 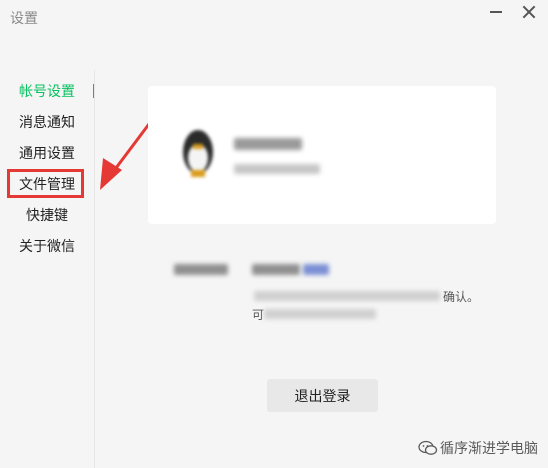 What do you see at coordinates (277, 169) in the screenshot?
I see `account-id` at bounding box center [277, 169].